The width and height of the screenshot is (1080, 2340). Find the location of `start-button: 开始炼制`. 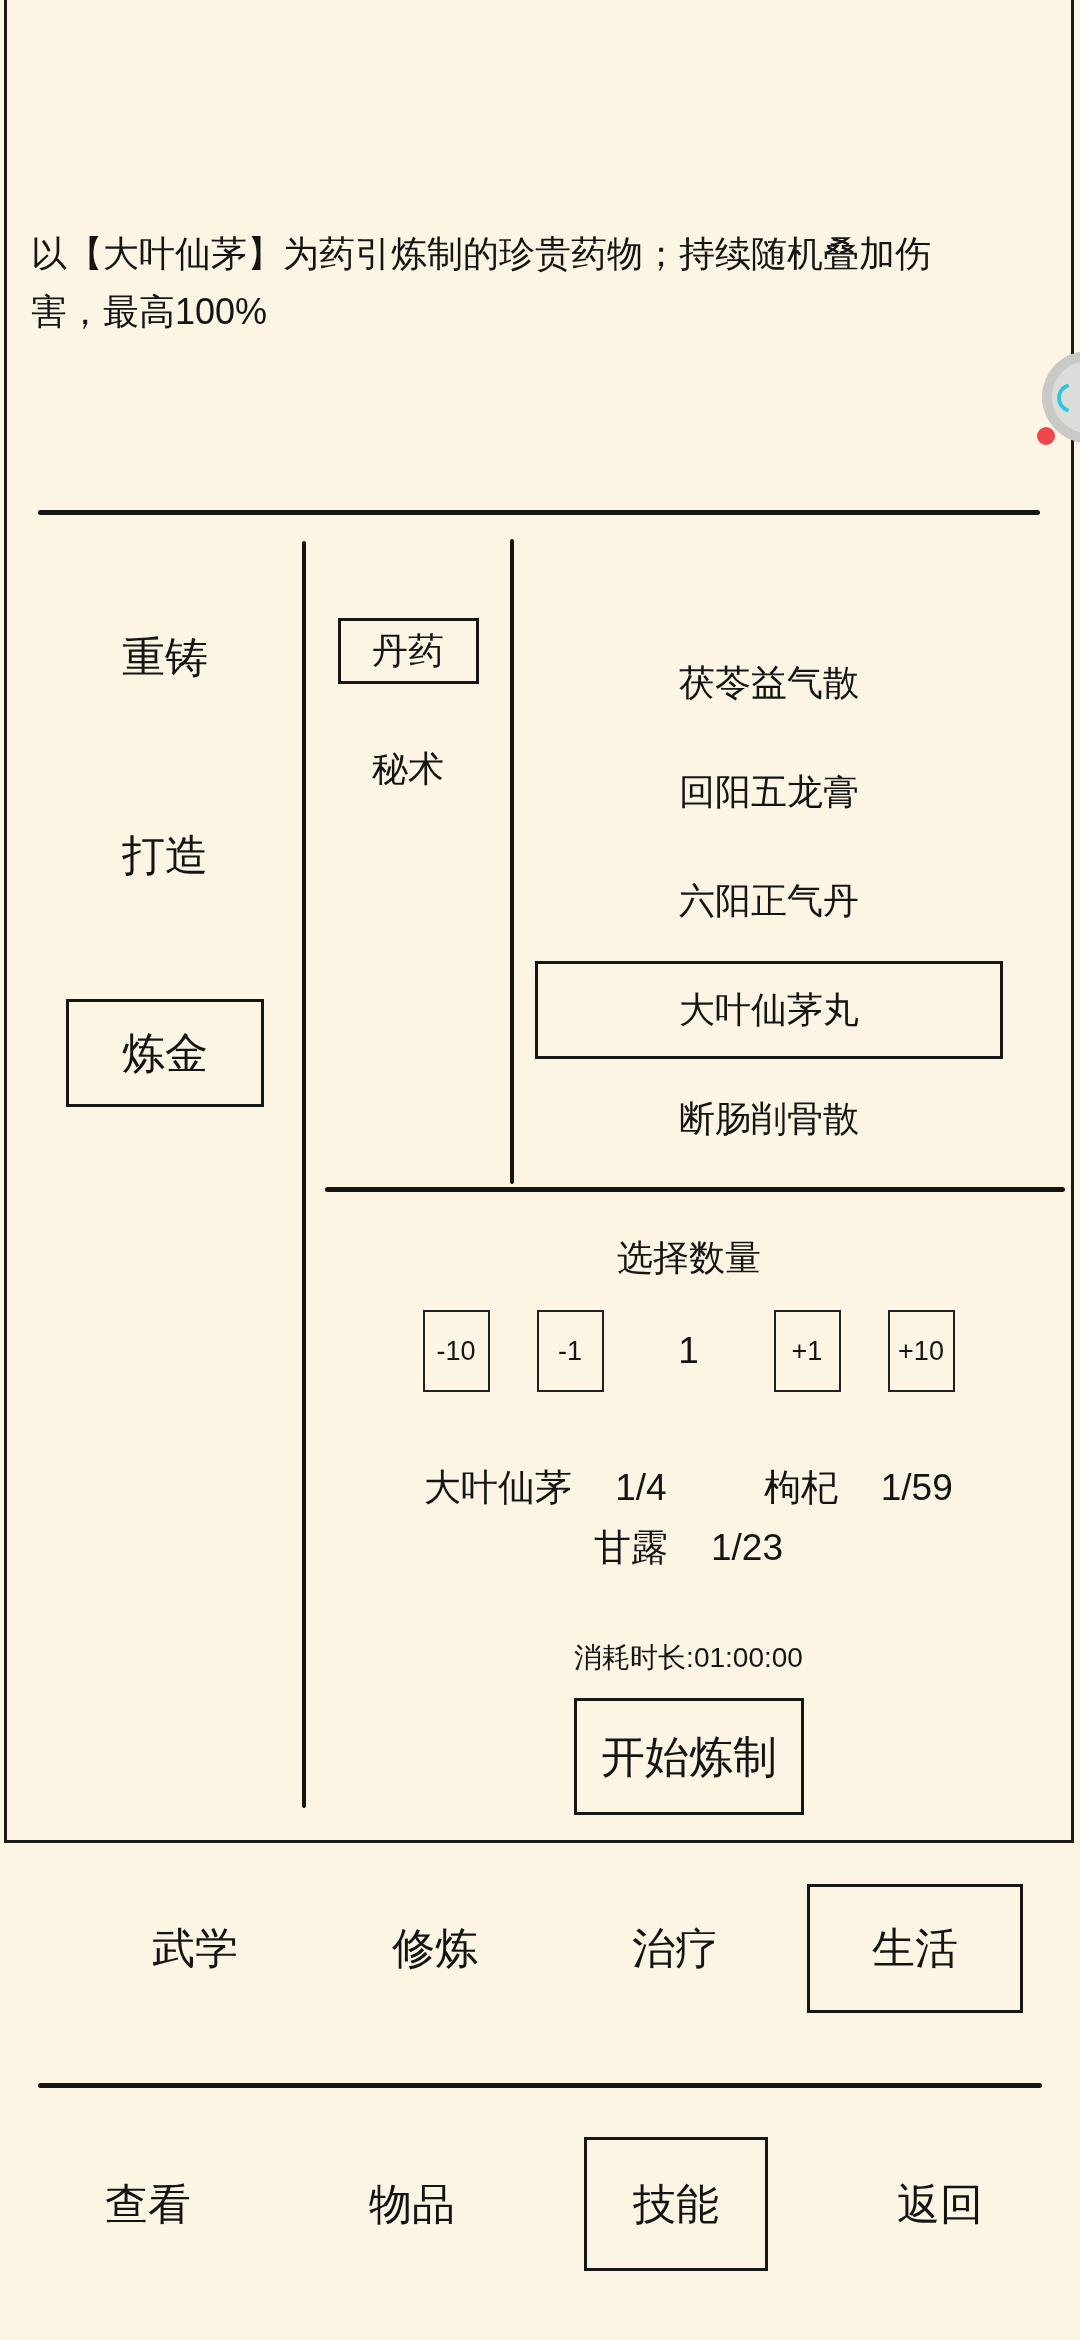

start-button: 开始炼制 is located at coordinates (688, 1756).